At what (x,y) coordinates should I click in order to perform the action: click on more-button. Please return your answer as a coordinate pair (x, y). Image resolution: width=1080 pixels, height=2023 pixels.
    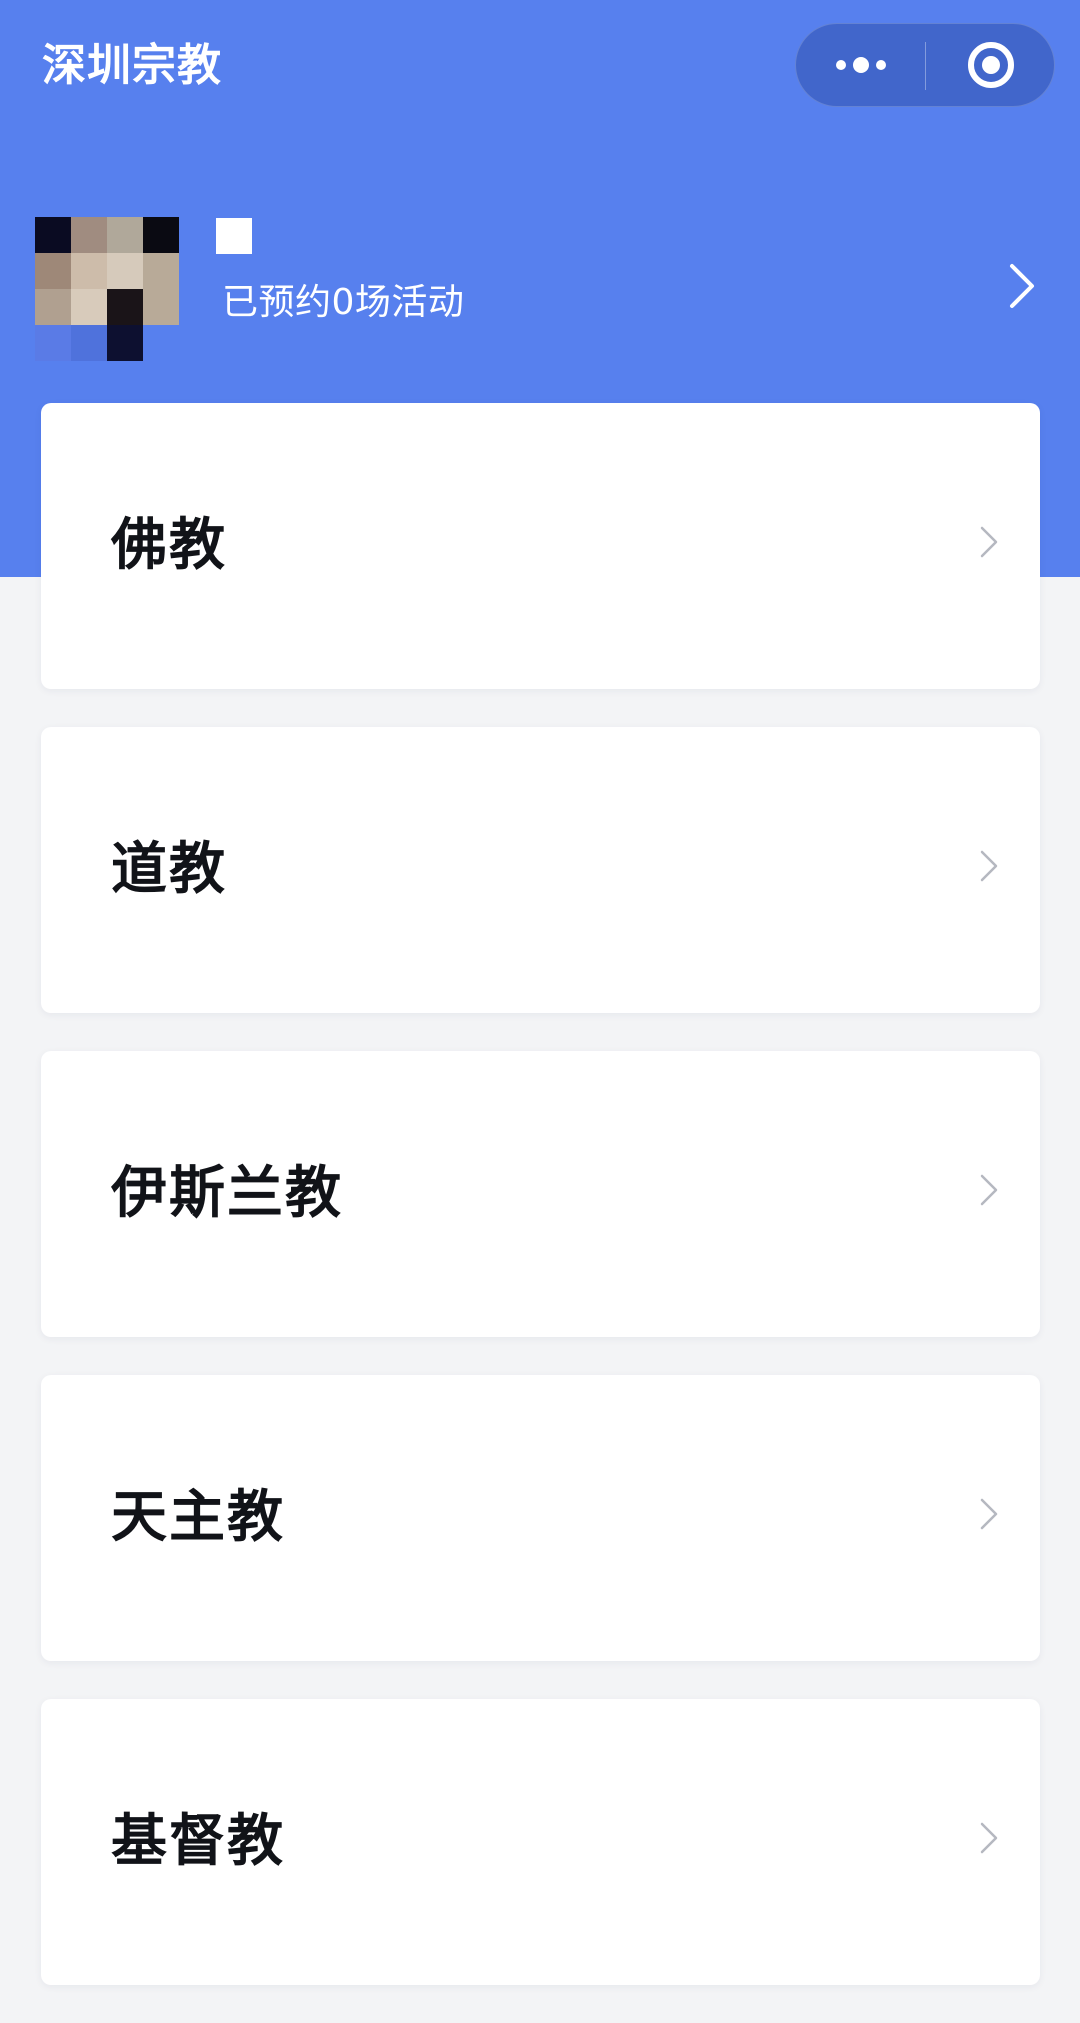
    Looking at the image, I should click on (860, 65).